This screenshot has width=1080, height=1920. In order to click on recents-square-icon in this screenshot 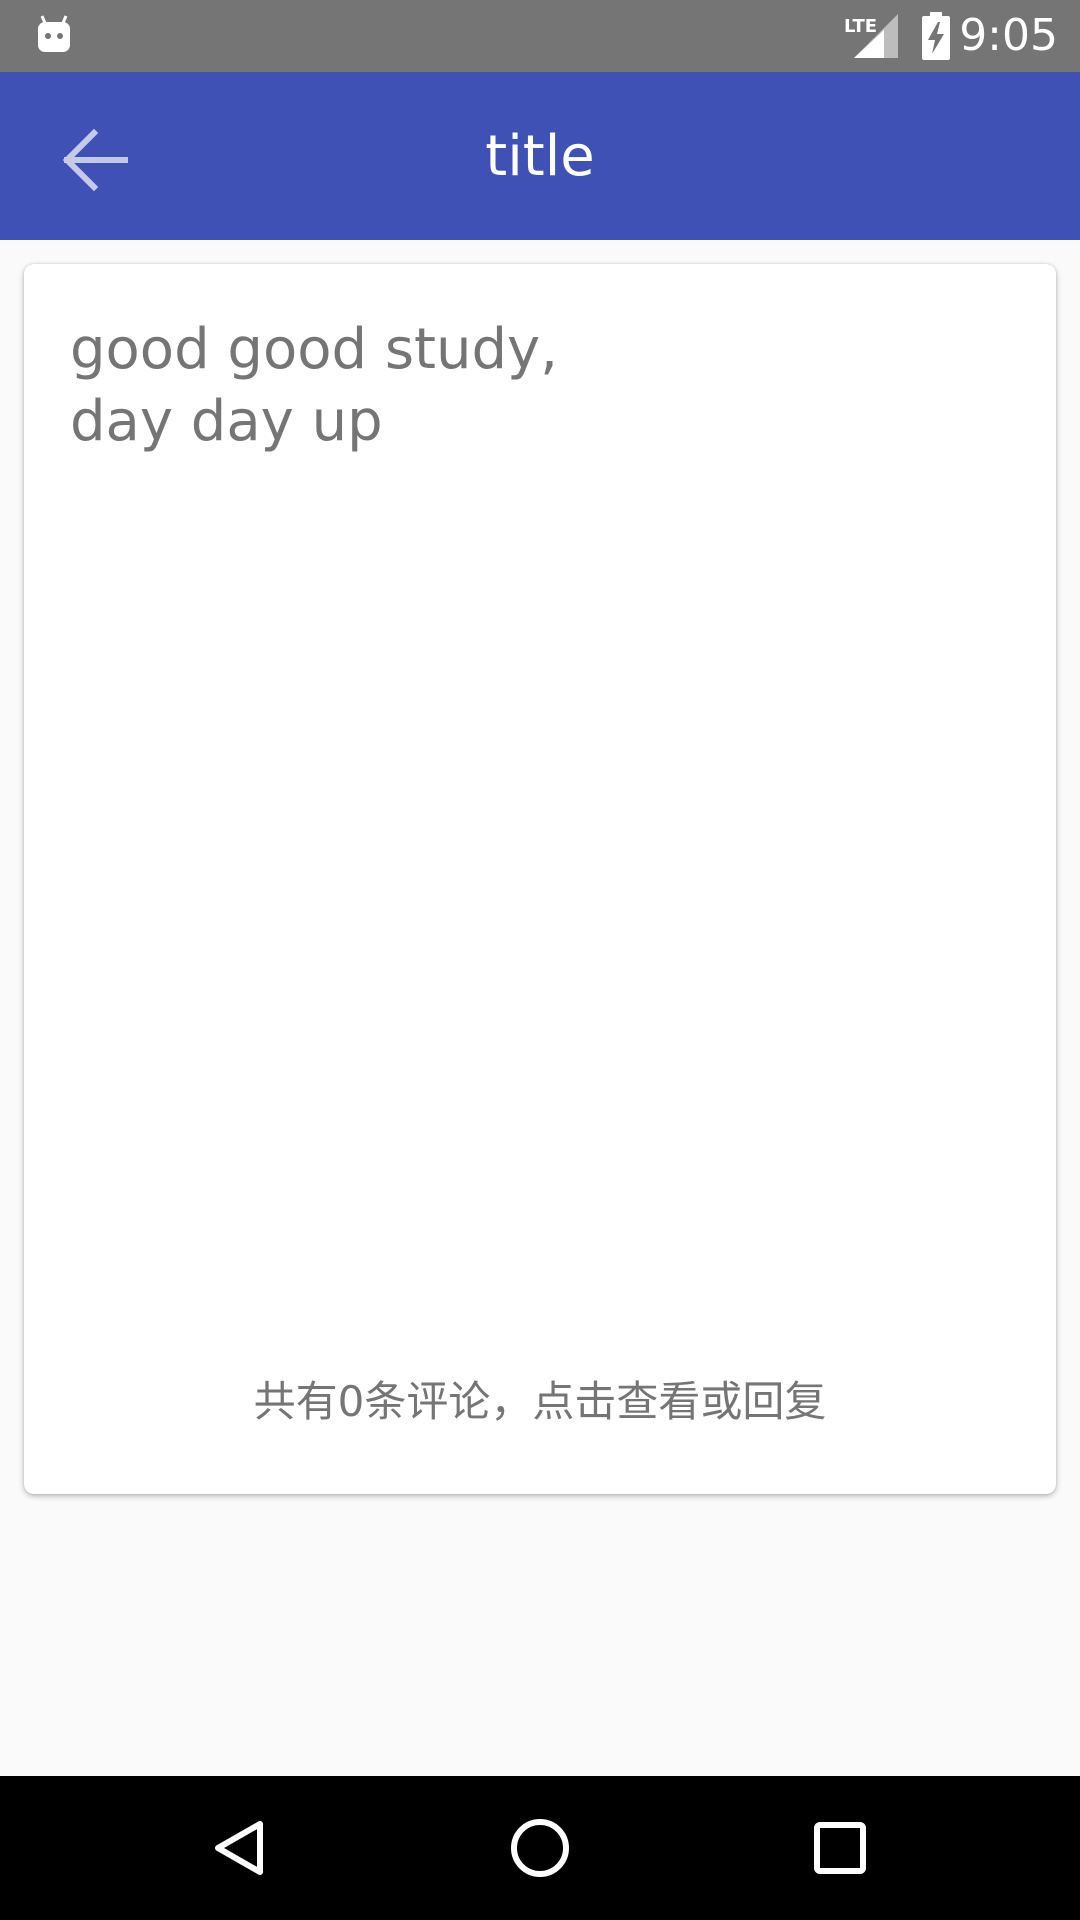, I will do `click(840, 1848)`.